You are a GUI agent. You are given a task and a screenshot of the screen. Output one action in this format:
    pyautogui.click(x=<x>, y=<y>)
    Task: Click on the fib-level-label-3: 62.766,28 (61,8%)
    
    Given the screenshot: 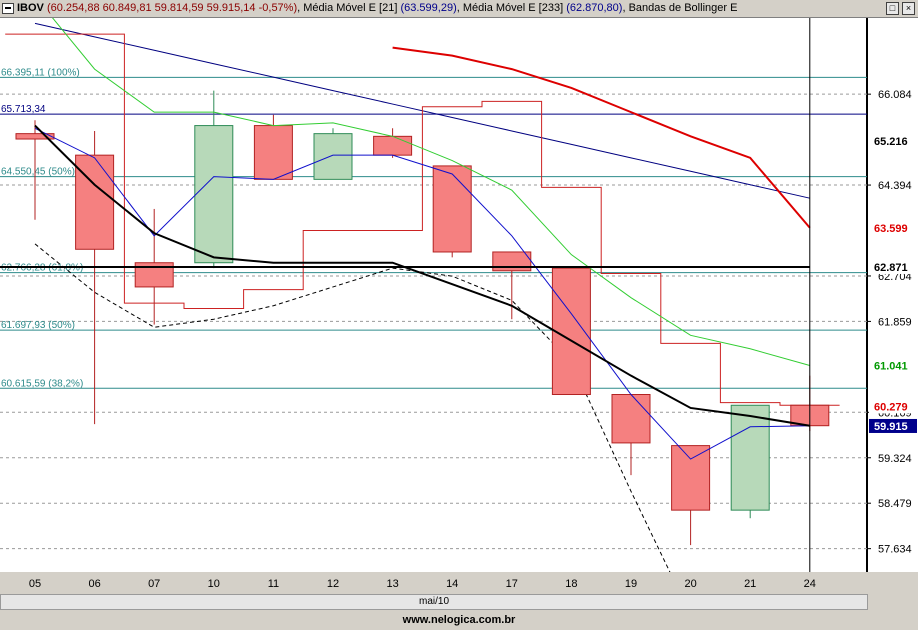 What is the action you would take?
    pyautogui.click(x=42, y=268)
    